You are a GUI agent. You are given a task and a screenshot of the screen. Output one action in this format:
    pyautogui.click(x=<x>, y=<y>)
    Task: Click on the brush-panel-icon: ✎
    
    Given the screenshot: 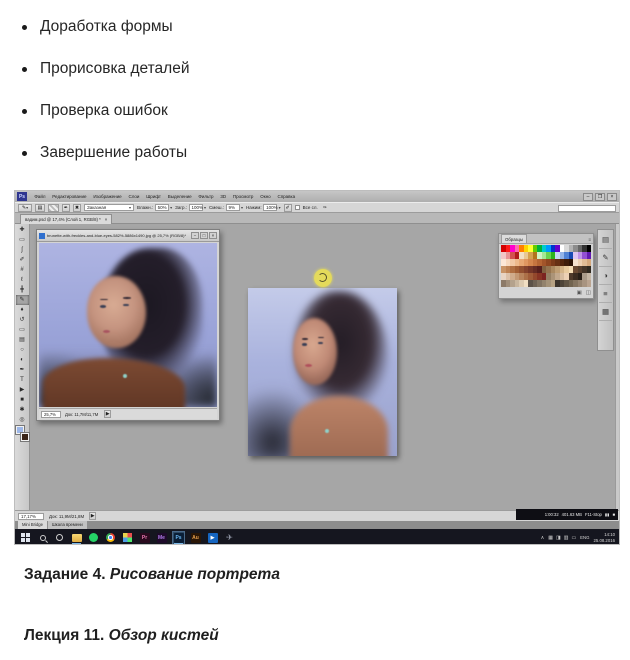 What is the action you would take?
    pyautogui.click(x=605, y=258)
    